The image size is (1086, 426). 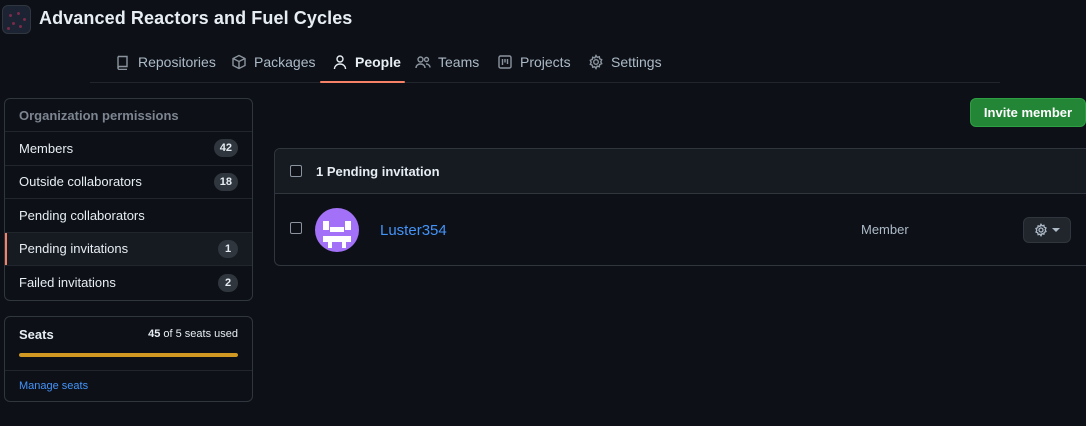 I want to click on tab-label: Settings, so click(x=636, y=62).